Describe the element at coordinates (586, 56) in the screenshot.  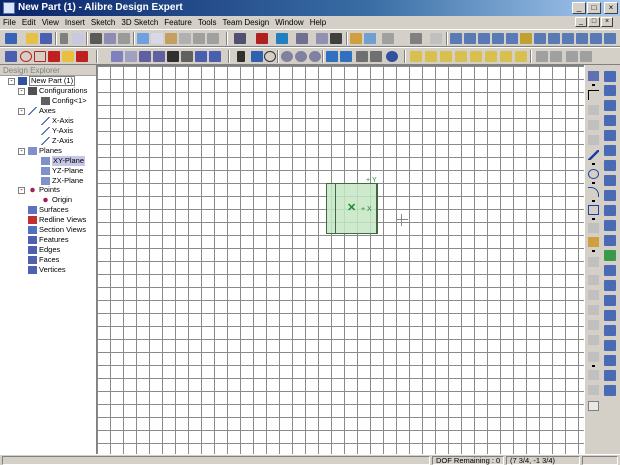
I see `options-icon` at that location.